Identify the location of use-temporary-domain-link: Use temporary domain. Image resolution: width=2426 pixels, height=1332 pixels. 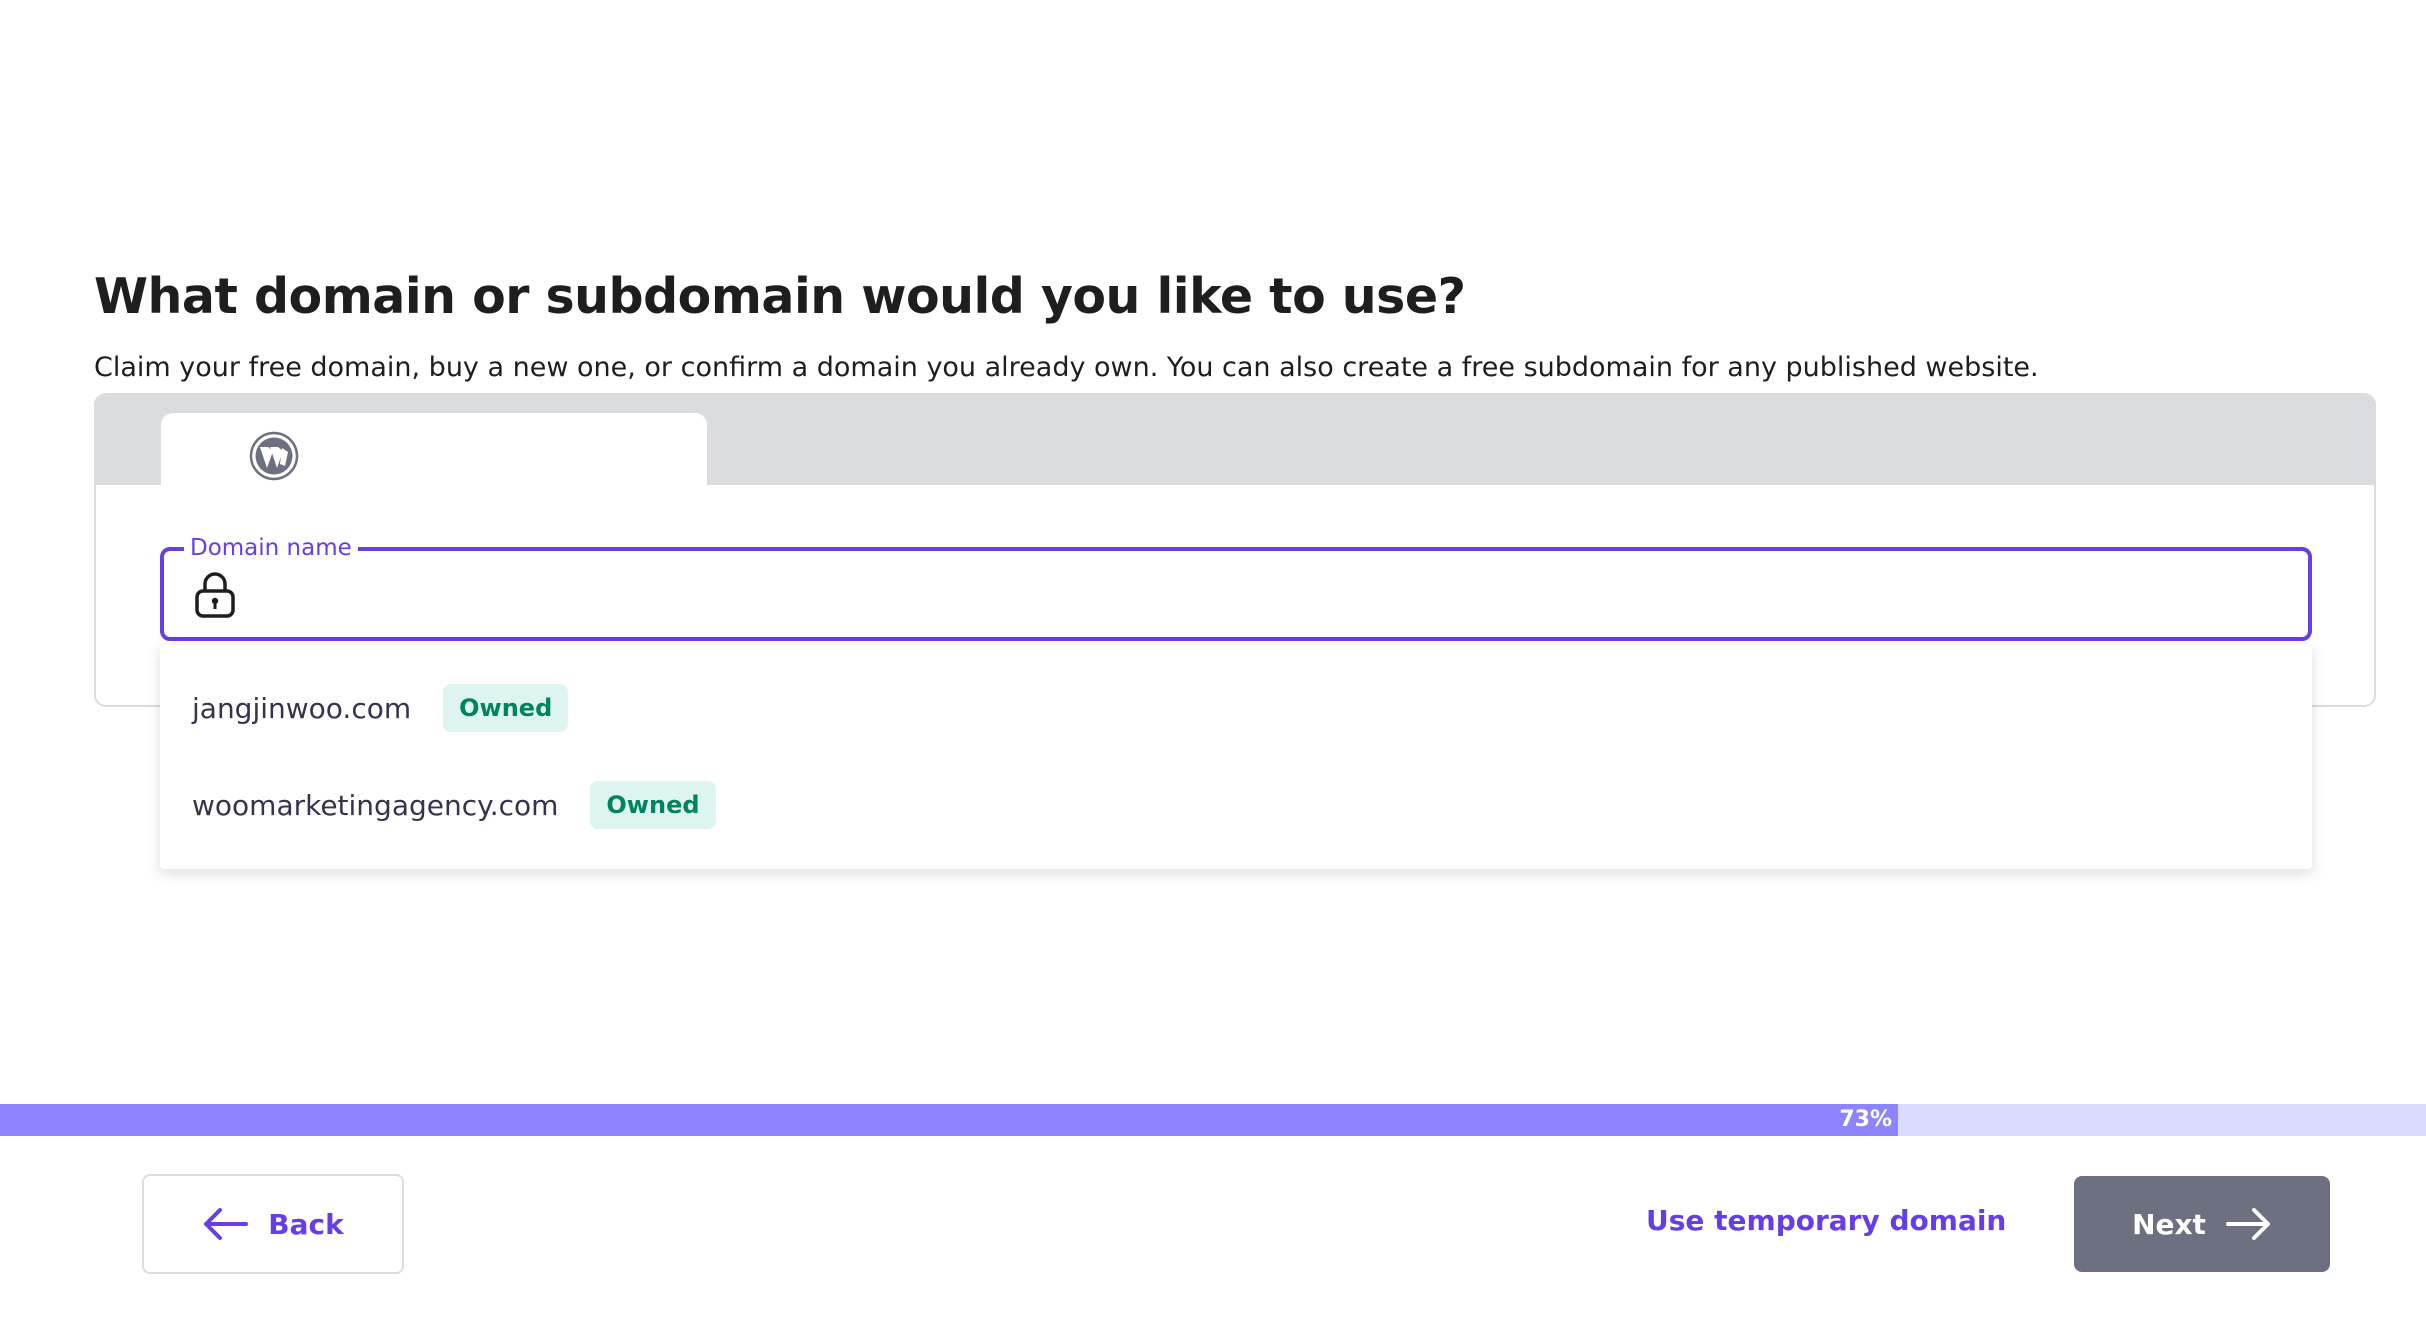
(1826, 1220).